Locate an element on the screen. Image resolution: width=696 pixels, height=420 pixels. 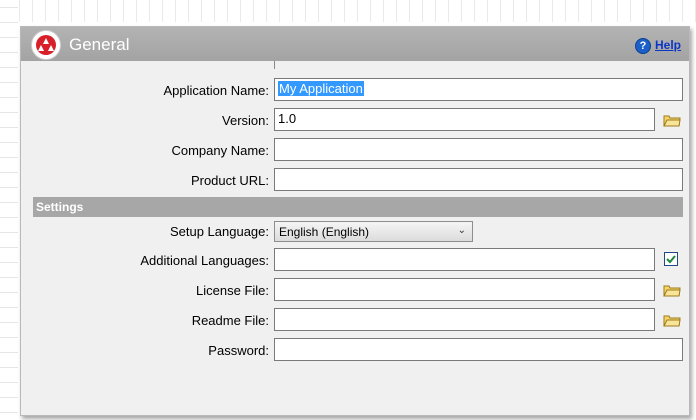
check-icon is located at coordinates (671, 259).